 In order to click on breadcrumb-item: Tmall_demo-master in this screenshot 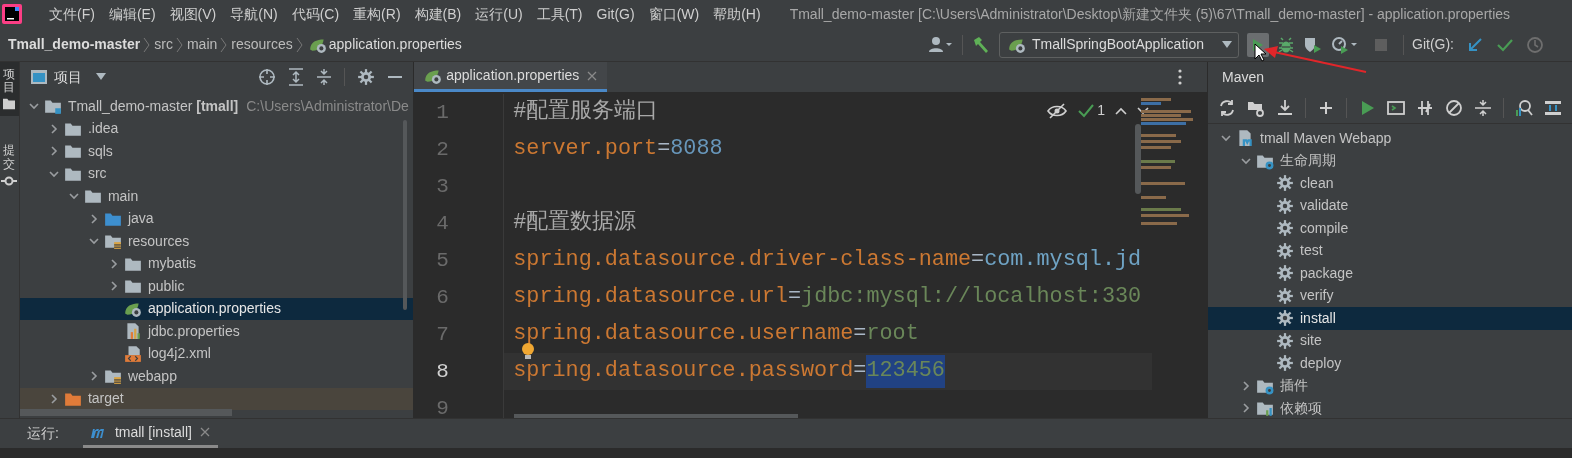, I will do `click(74, 44)`.